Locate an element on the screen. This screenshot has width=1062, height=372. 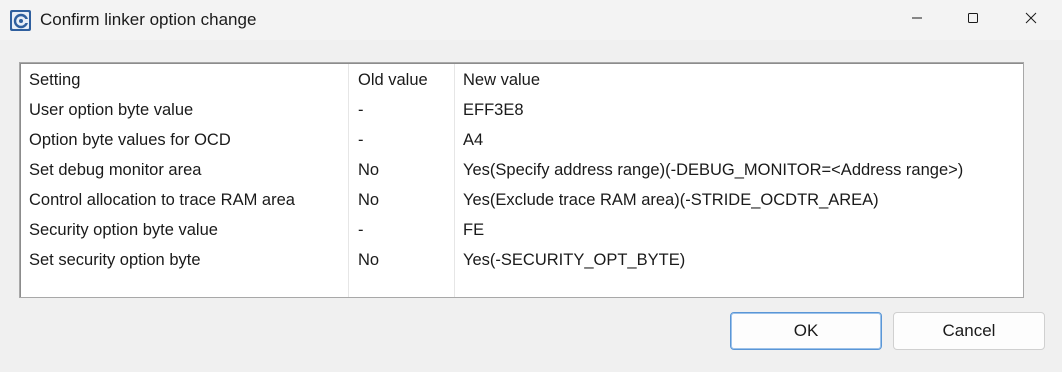
new-value-cell: Yes(-SECURITY_OPT_BYTE) is located at coordinates (574, 260).